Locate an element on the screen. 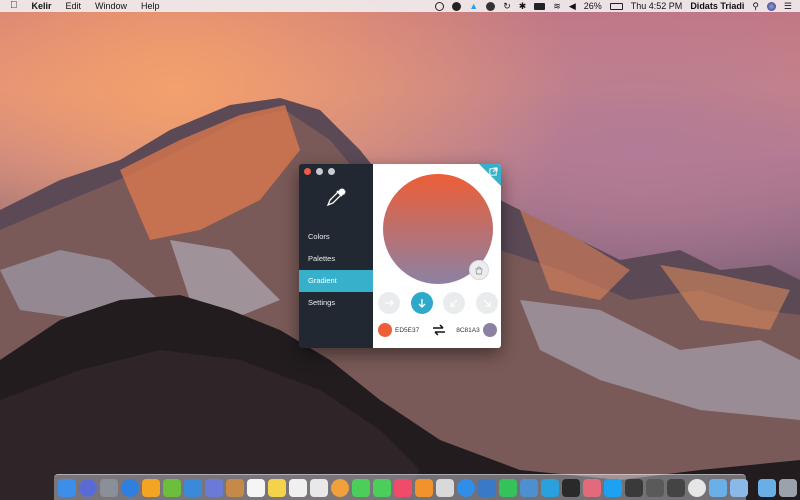 The image size is (800, 500). minimize-button is located at coordinates (319, 171).